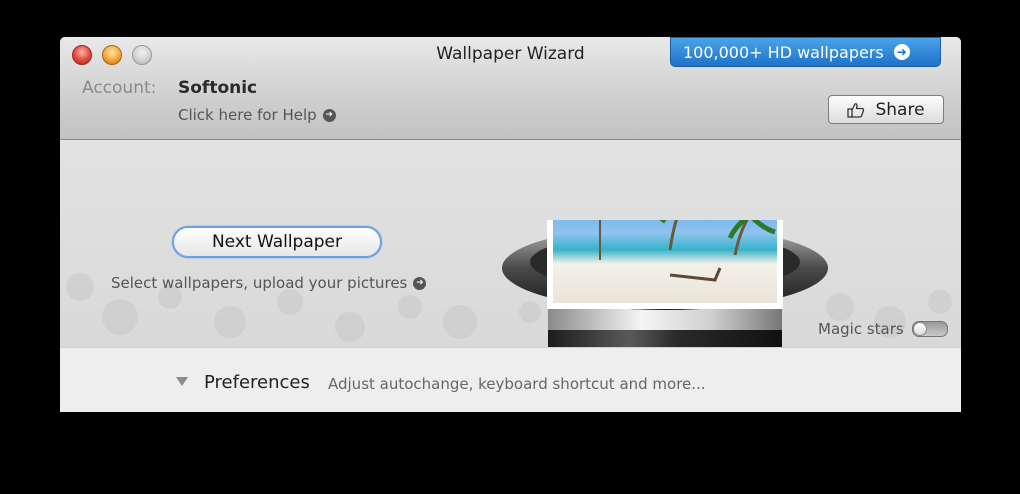 This screenshot has height=494, width=1020. What do you see at coordinates (929, 329) in the screenshot?
I see `magic-stars-toggle` at bounding box center [929, 329].